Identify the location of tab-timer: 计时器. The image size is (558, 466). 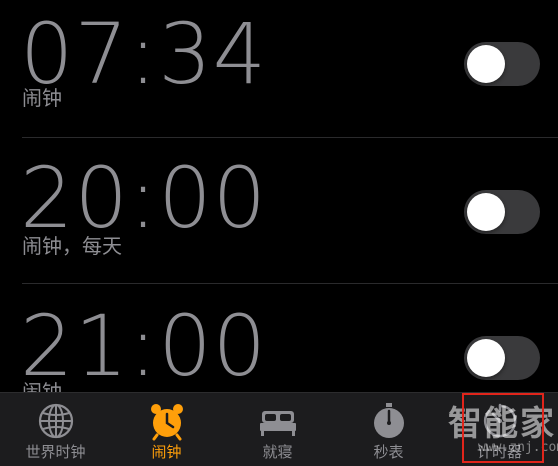
(499, 429).